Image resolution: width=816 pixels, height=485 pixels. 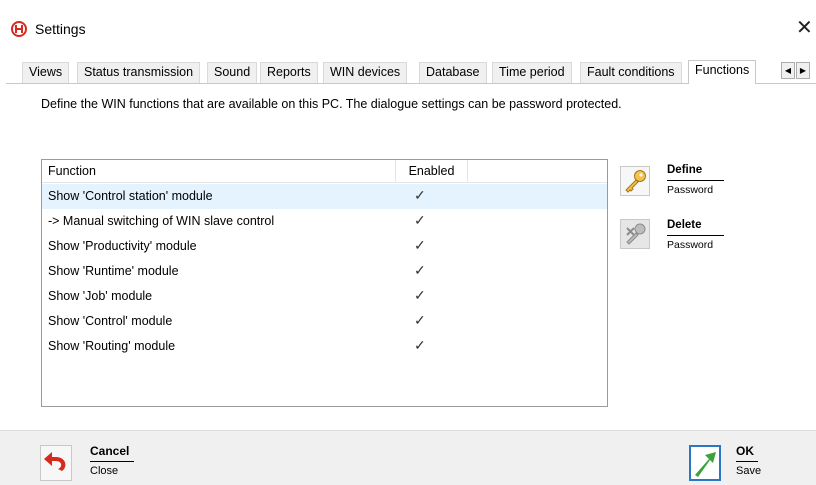 I want to click on key-delete-icon, so click(x=636, y=234).